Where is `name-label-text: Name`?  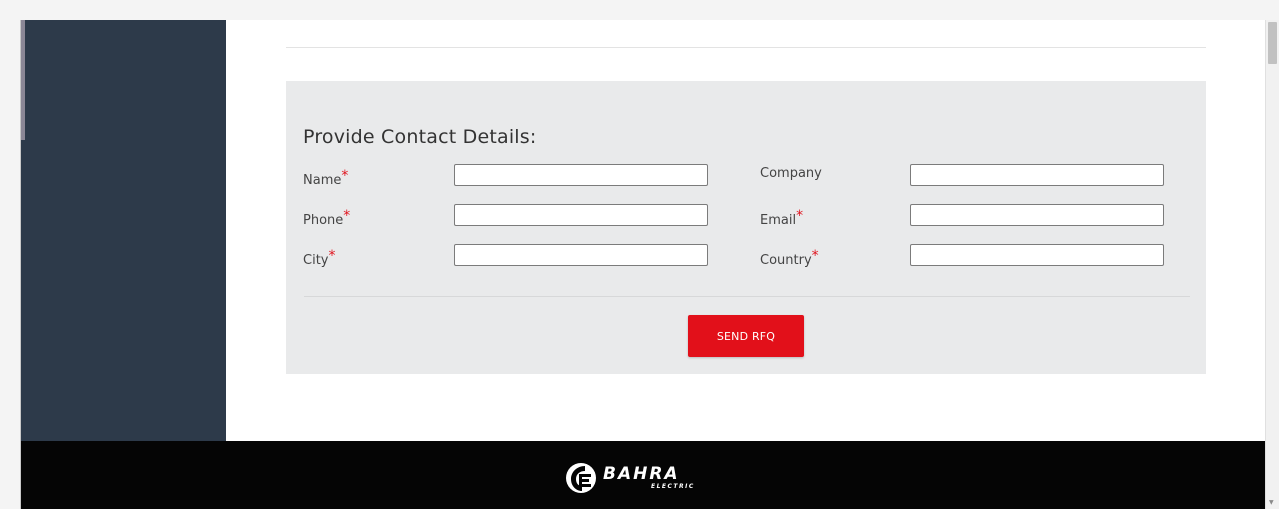
name-label-text: Name is located at coordinates (322, 180).